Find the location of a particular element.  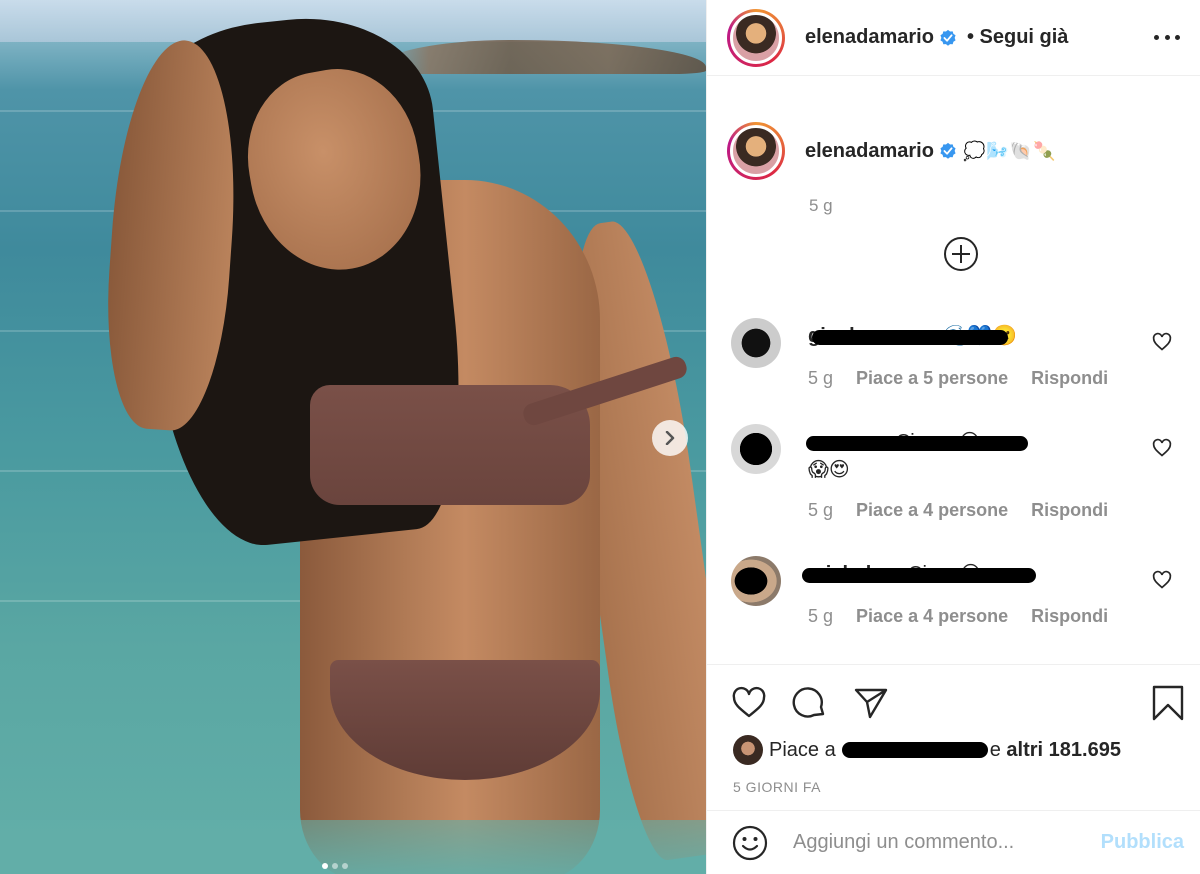

follow-status: • Segui già is located at coordinates (1017, 37).